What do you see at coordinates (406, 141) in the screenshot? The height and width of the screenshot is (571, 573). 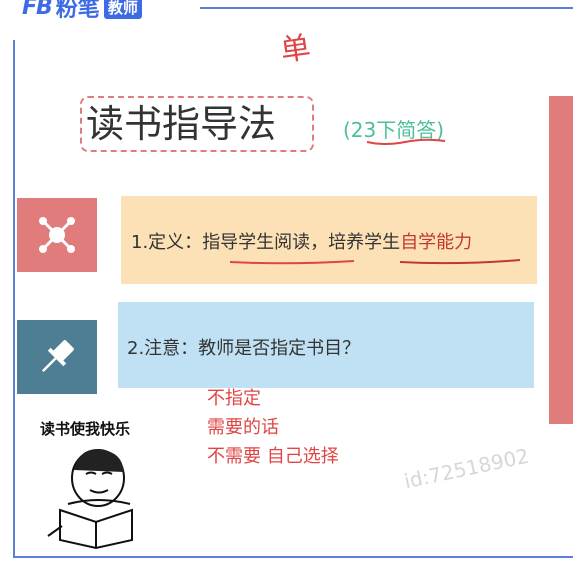 I see `note-underline` at bounding box center [406, 141].